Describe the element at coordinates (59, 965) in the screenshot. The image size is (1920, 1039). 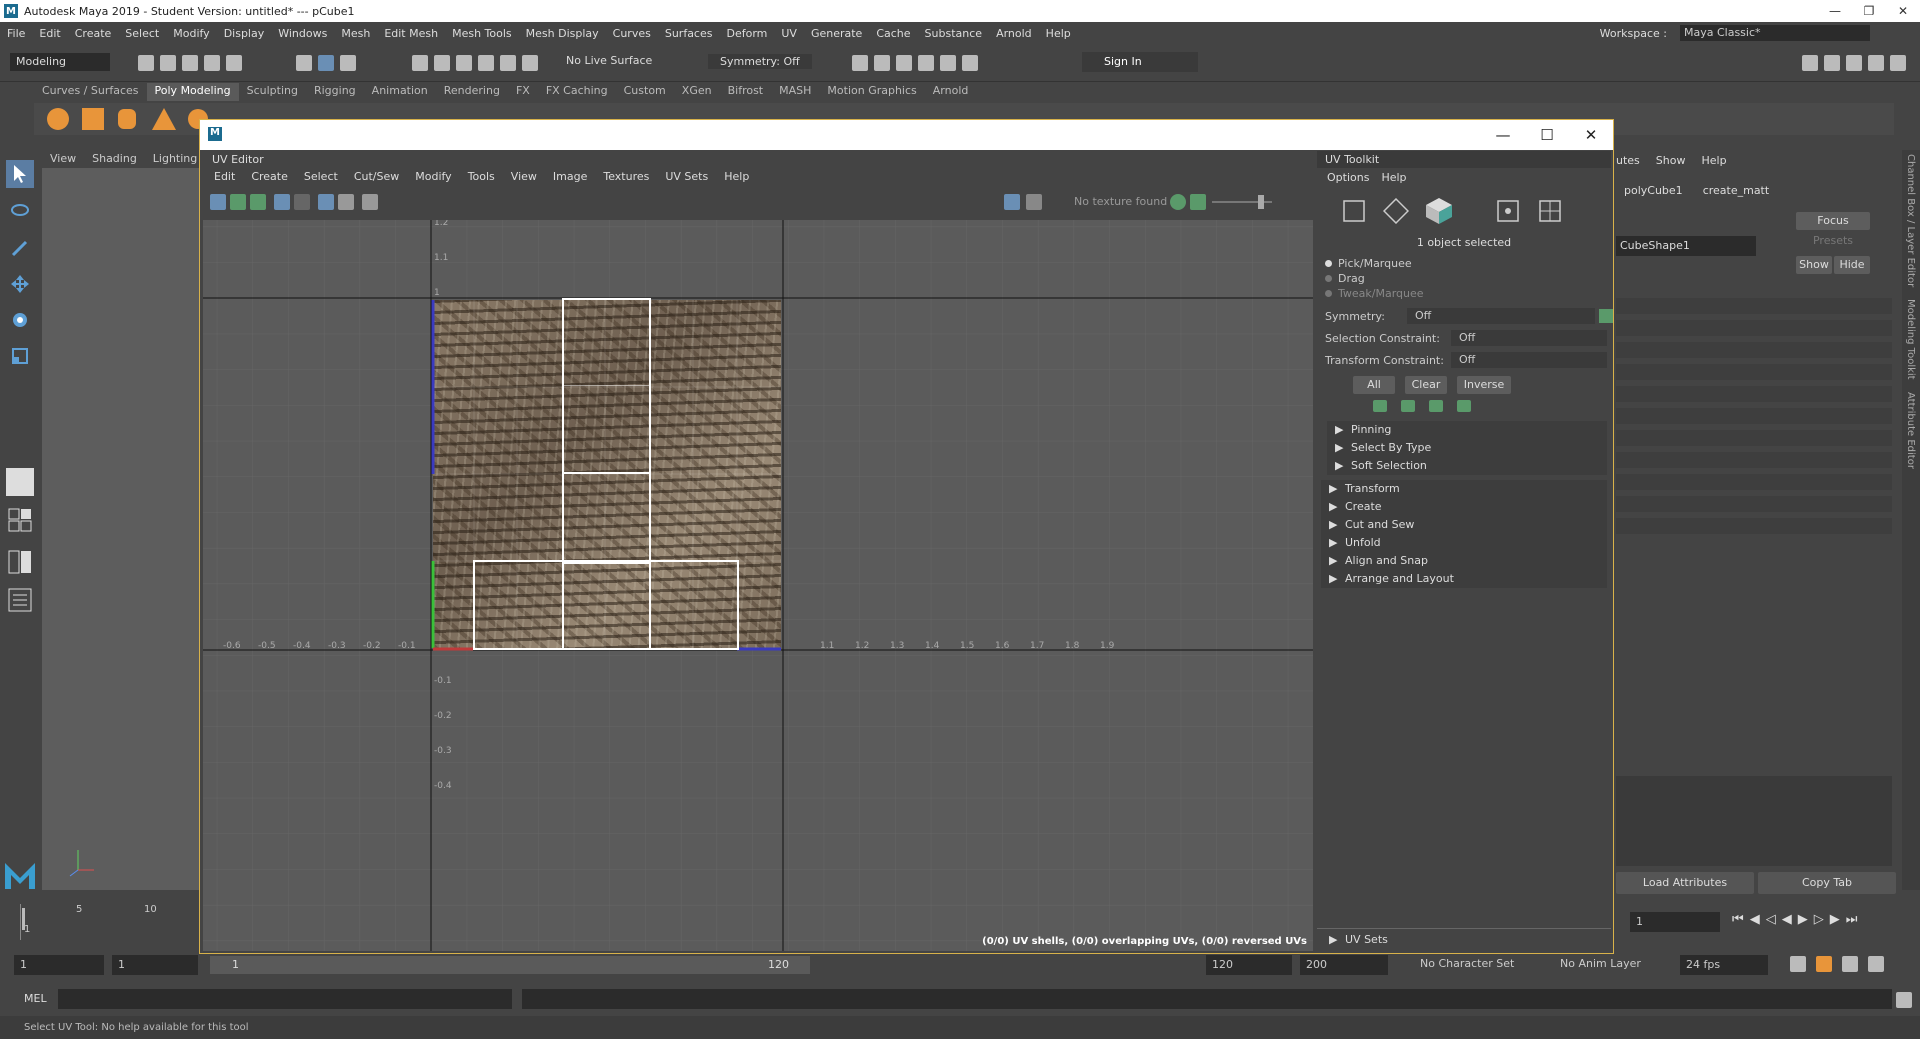
I see `start-time-field: 1` at that location.